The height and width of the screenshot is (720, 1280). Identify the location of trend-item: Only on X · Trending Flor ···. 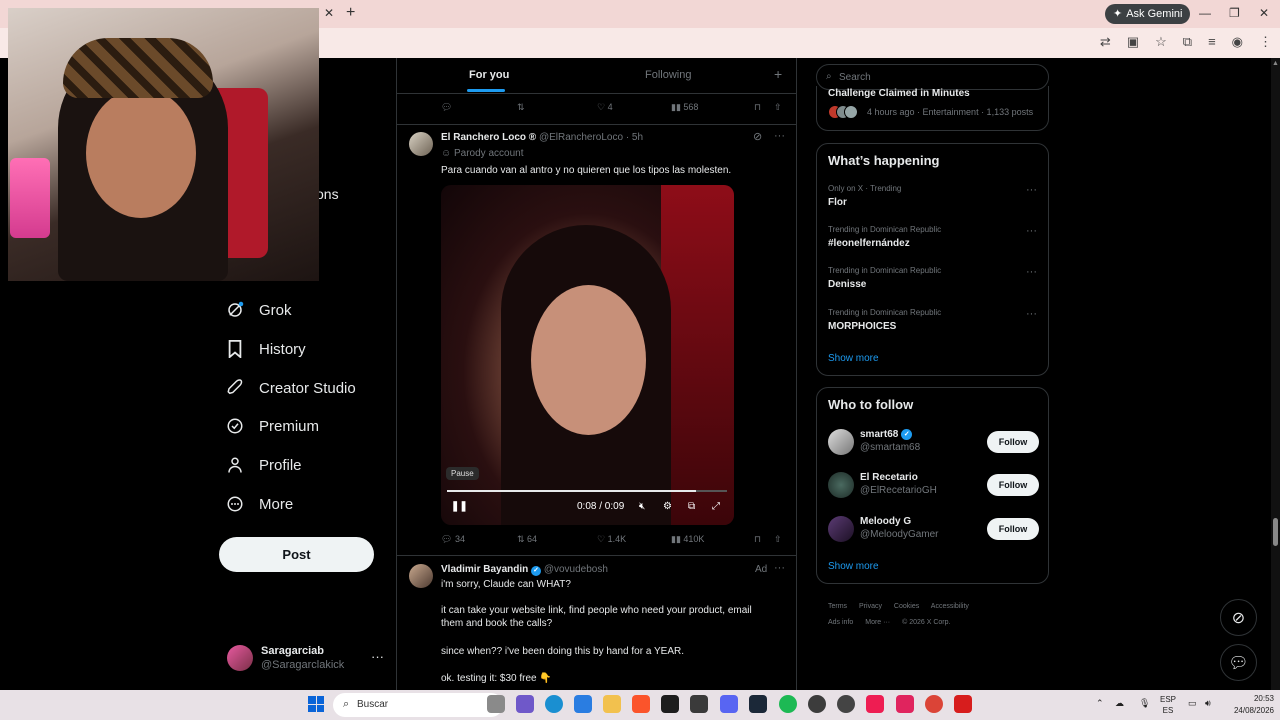
(934, 199).